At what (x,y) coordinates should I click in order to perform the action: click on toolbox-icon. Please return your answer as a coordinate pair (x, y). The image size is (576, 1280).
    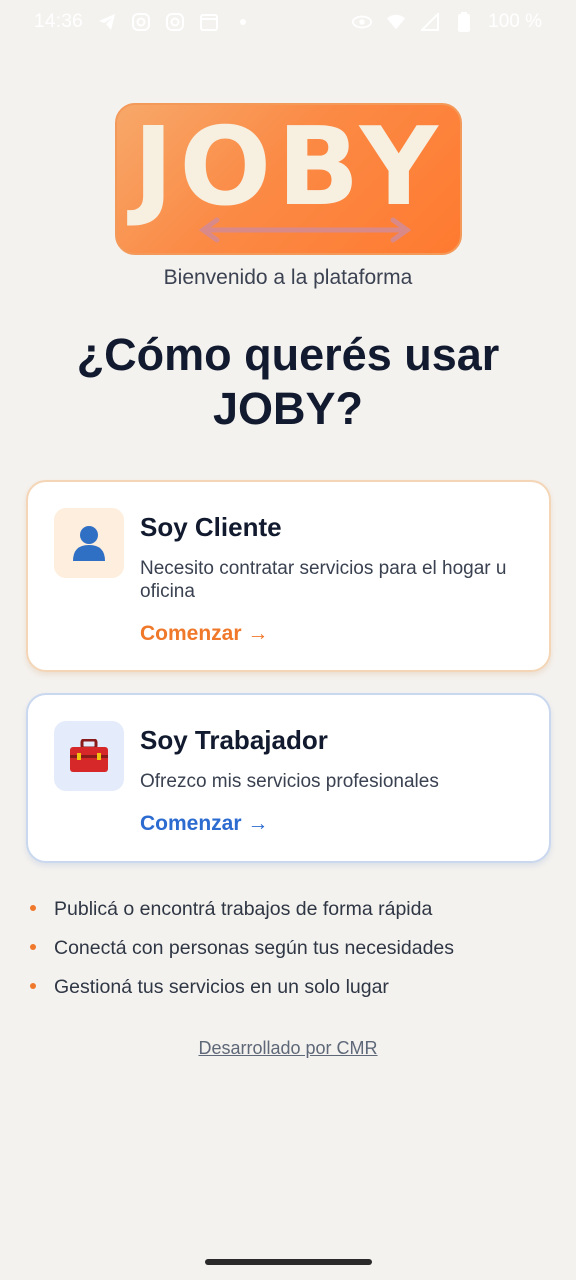
    Looking at the image, I should click on (89, 756).